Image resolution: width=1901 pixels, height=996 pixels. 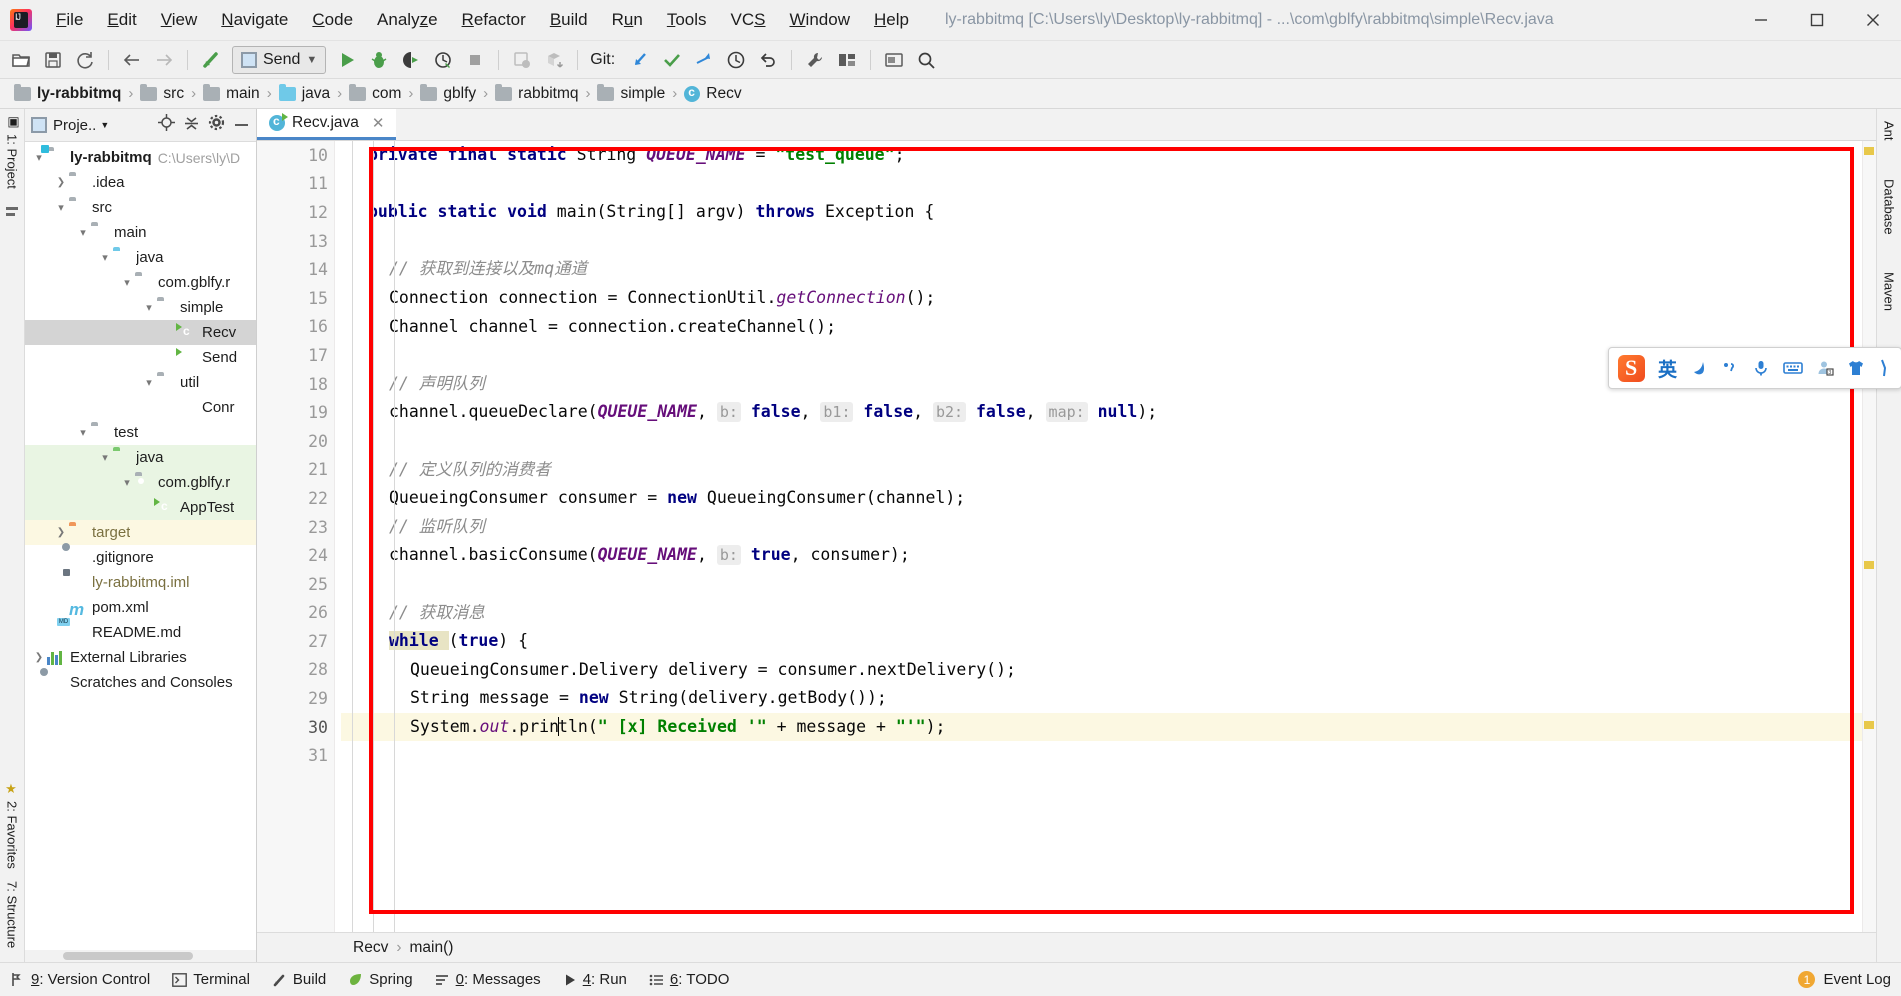 What do you see at coordinates (12, 214) in the screenshot?
I see `structure-rail-icon` at bounding box center [12, 214].